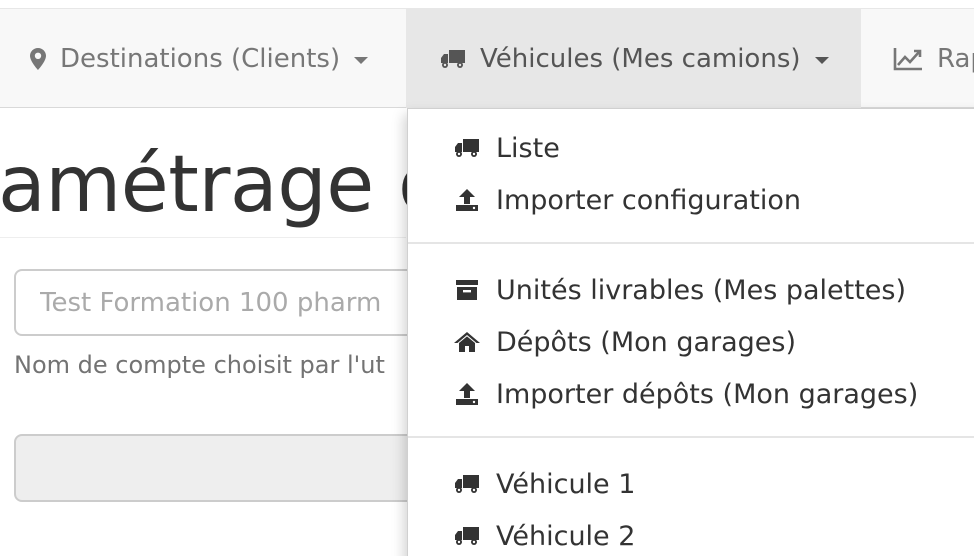  Describe the element at coordinates (649, 200) in the screenshot. I see `menu-item-label: Importer configuration` at that location.